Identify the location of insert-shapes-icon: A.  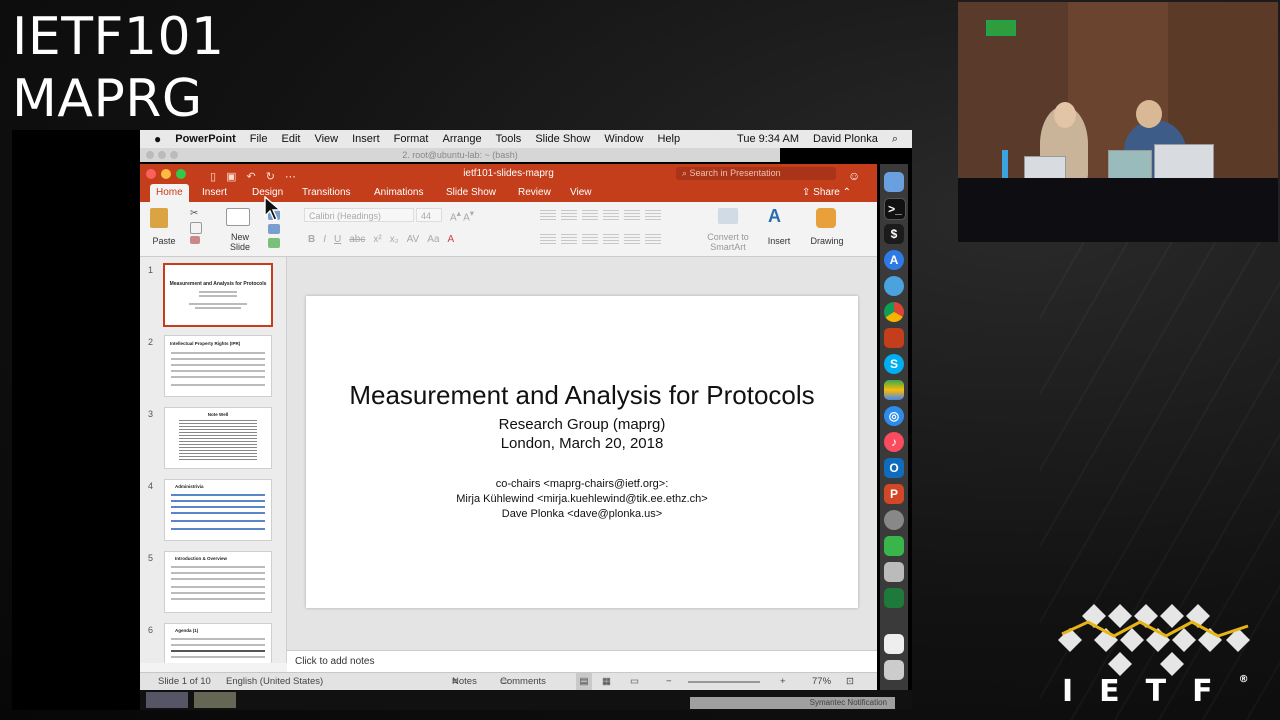
(778, 217).